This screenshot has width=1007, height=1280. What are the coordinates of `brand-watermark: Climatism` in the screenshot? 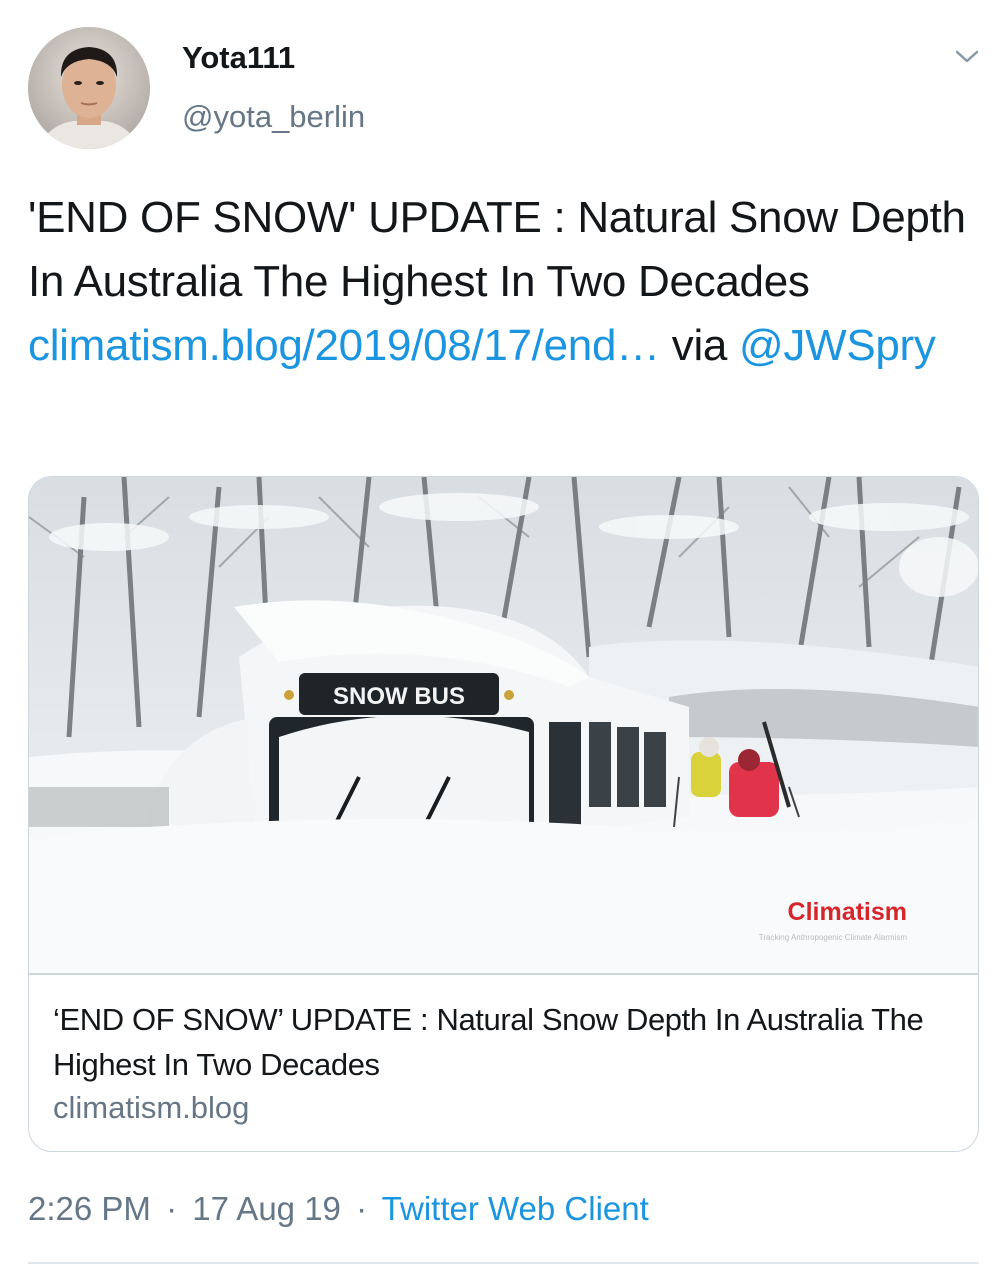 It's located at (847, 912).